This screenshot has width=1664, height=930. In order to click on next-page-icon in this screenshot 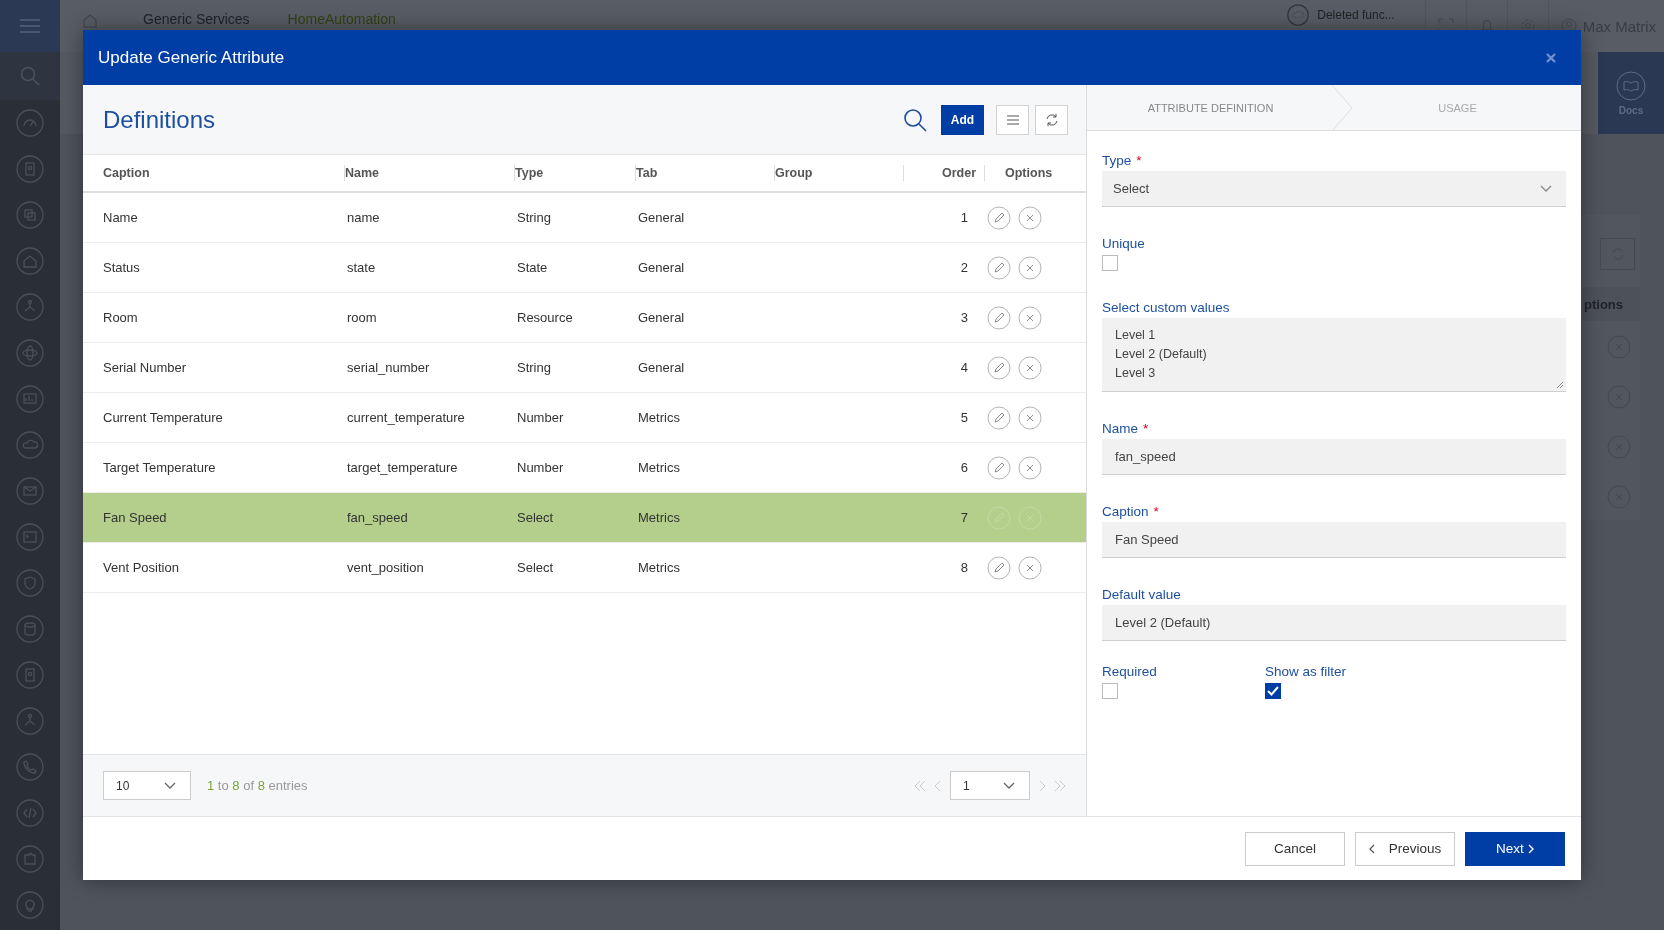, I will do `click(1042, 785)`.